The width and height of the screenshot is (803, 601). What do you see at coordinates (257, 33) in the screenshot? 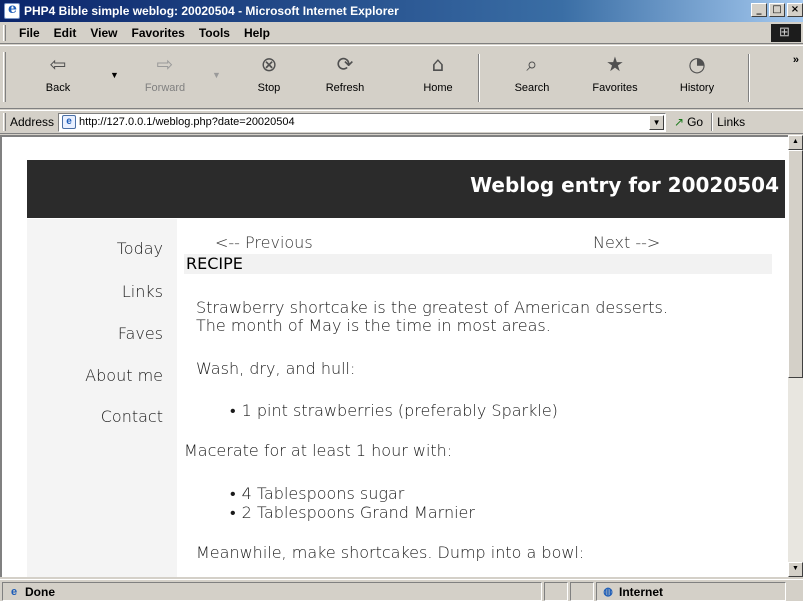
I see `menu-help: Help` at bounding box center [257, 33].